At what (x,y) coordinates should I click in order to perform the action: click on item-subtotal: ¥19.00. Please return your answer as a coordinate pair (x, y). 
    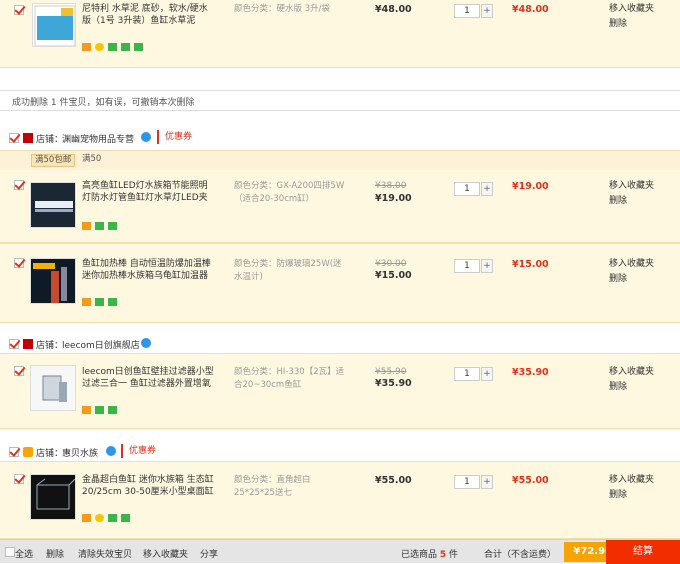
    Looking at the image, I should click on (530, 186).